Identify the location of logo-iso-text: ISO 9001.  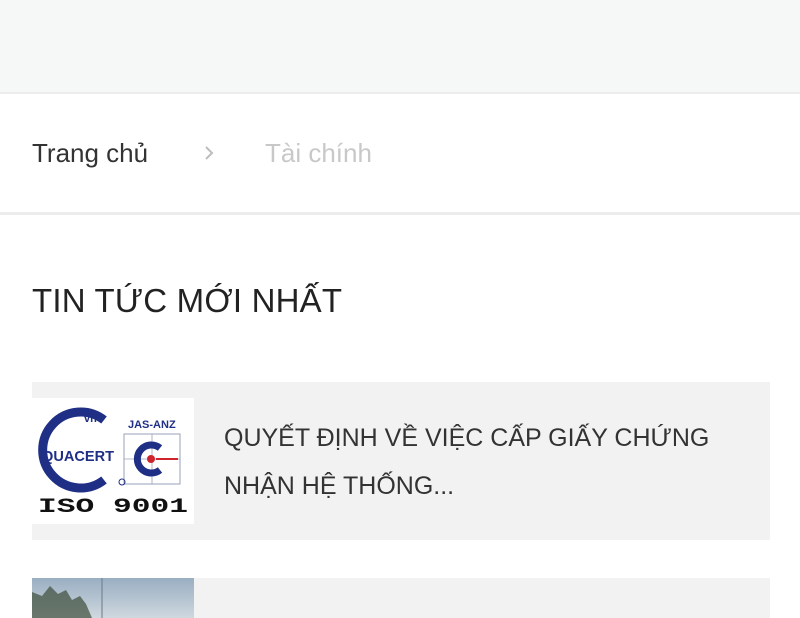
(113, 507).